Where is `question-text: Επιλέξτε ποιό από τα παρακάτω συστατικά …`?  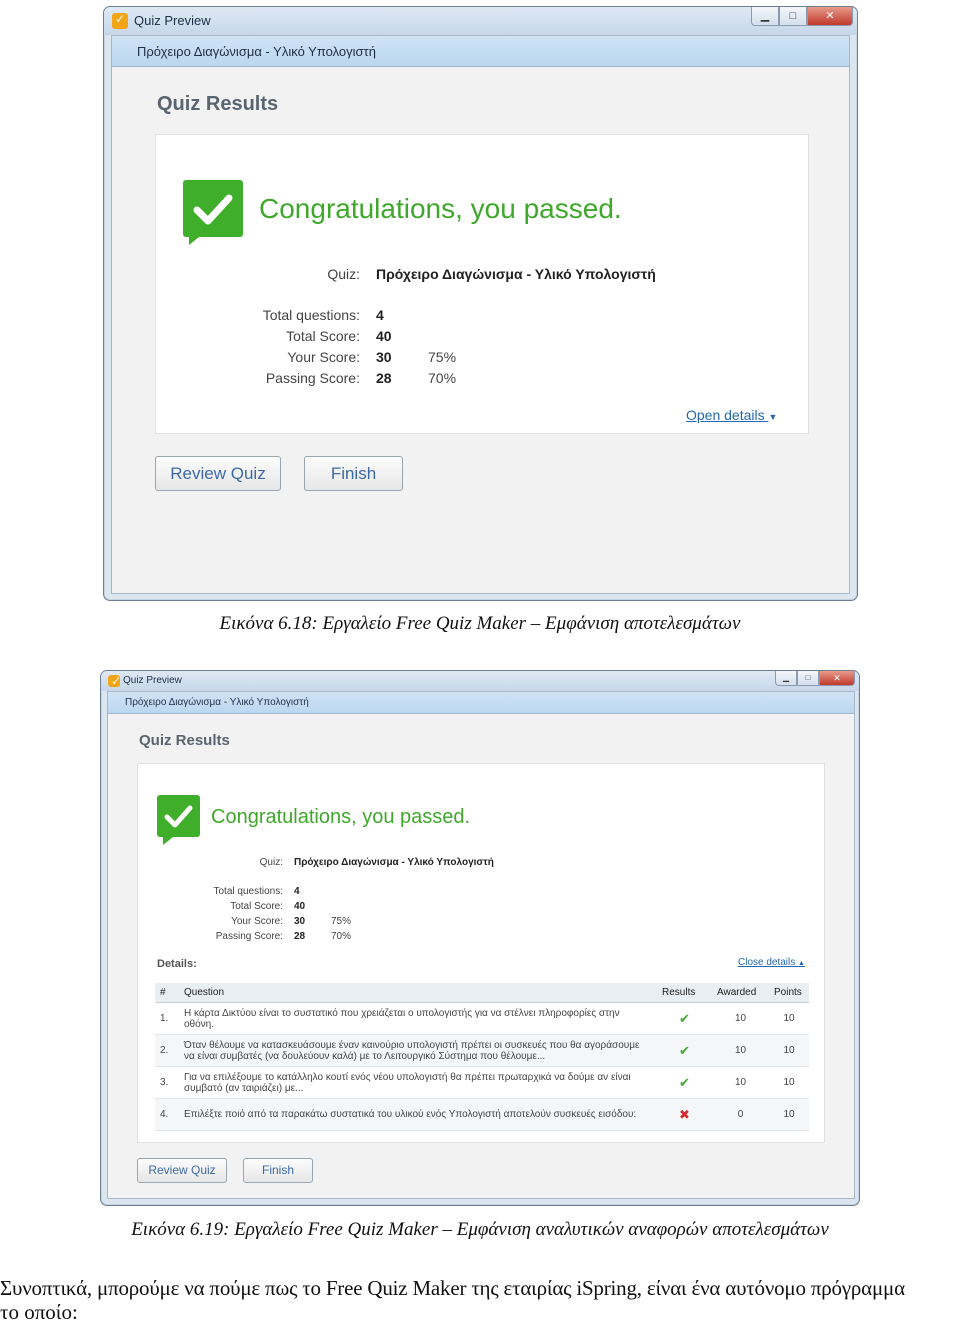 question-text: Επιλέξτε ποιό από τα παρακάτω συστατικά … is located at coordinates (418, 1114).